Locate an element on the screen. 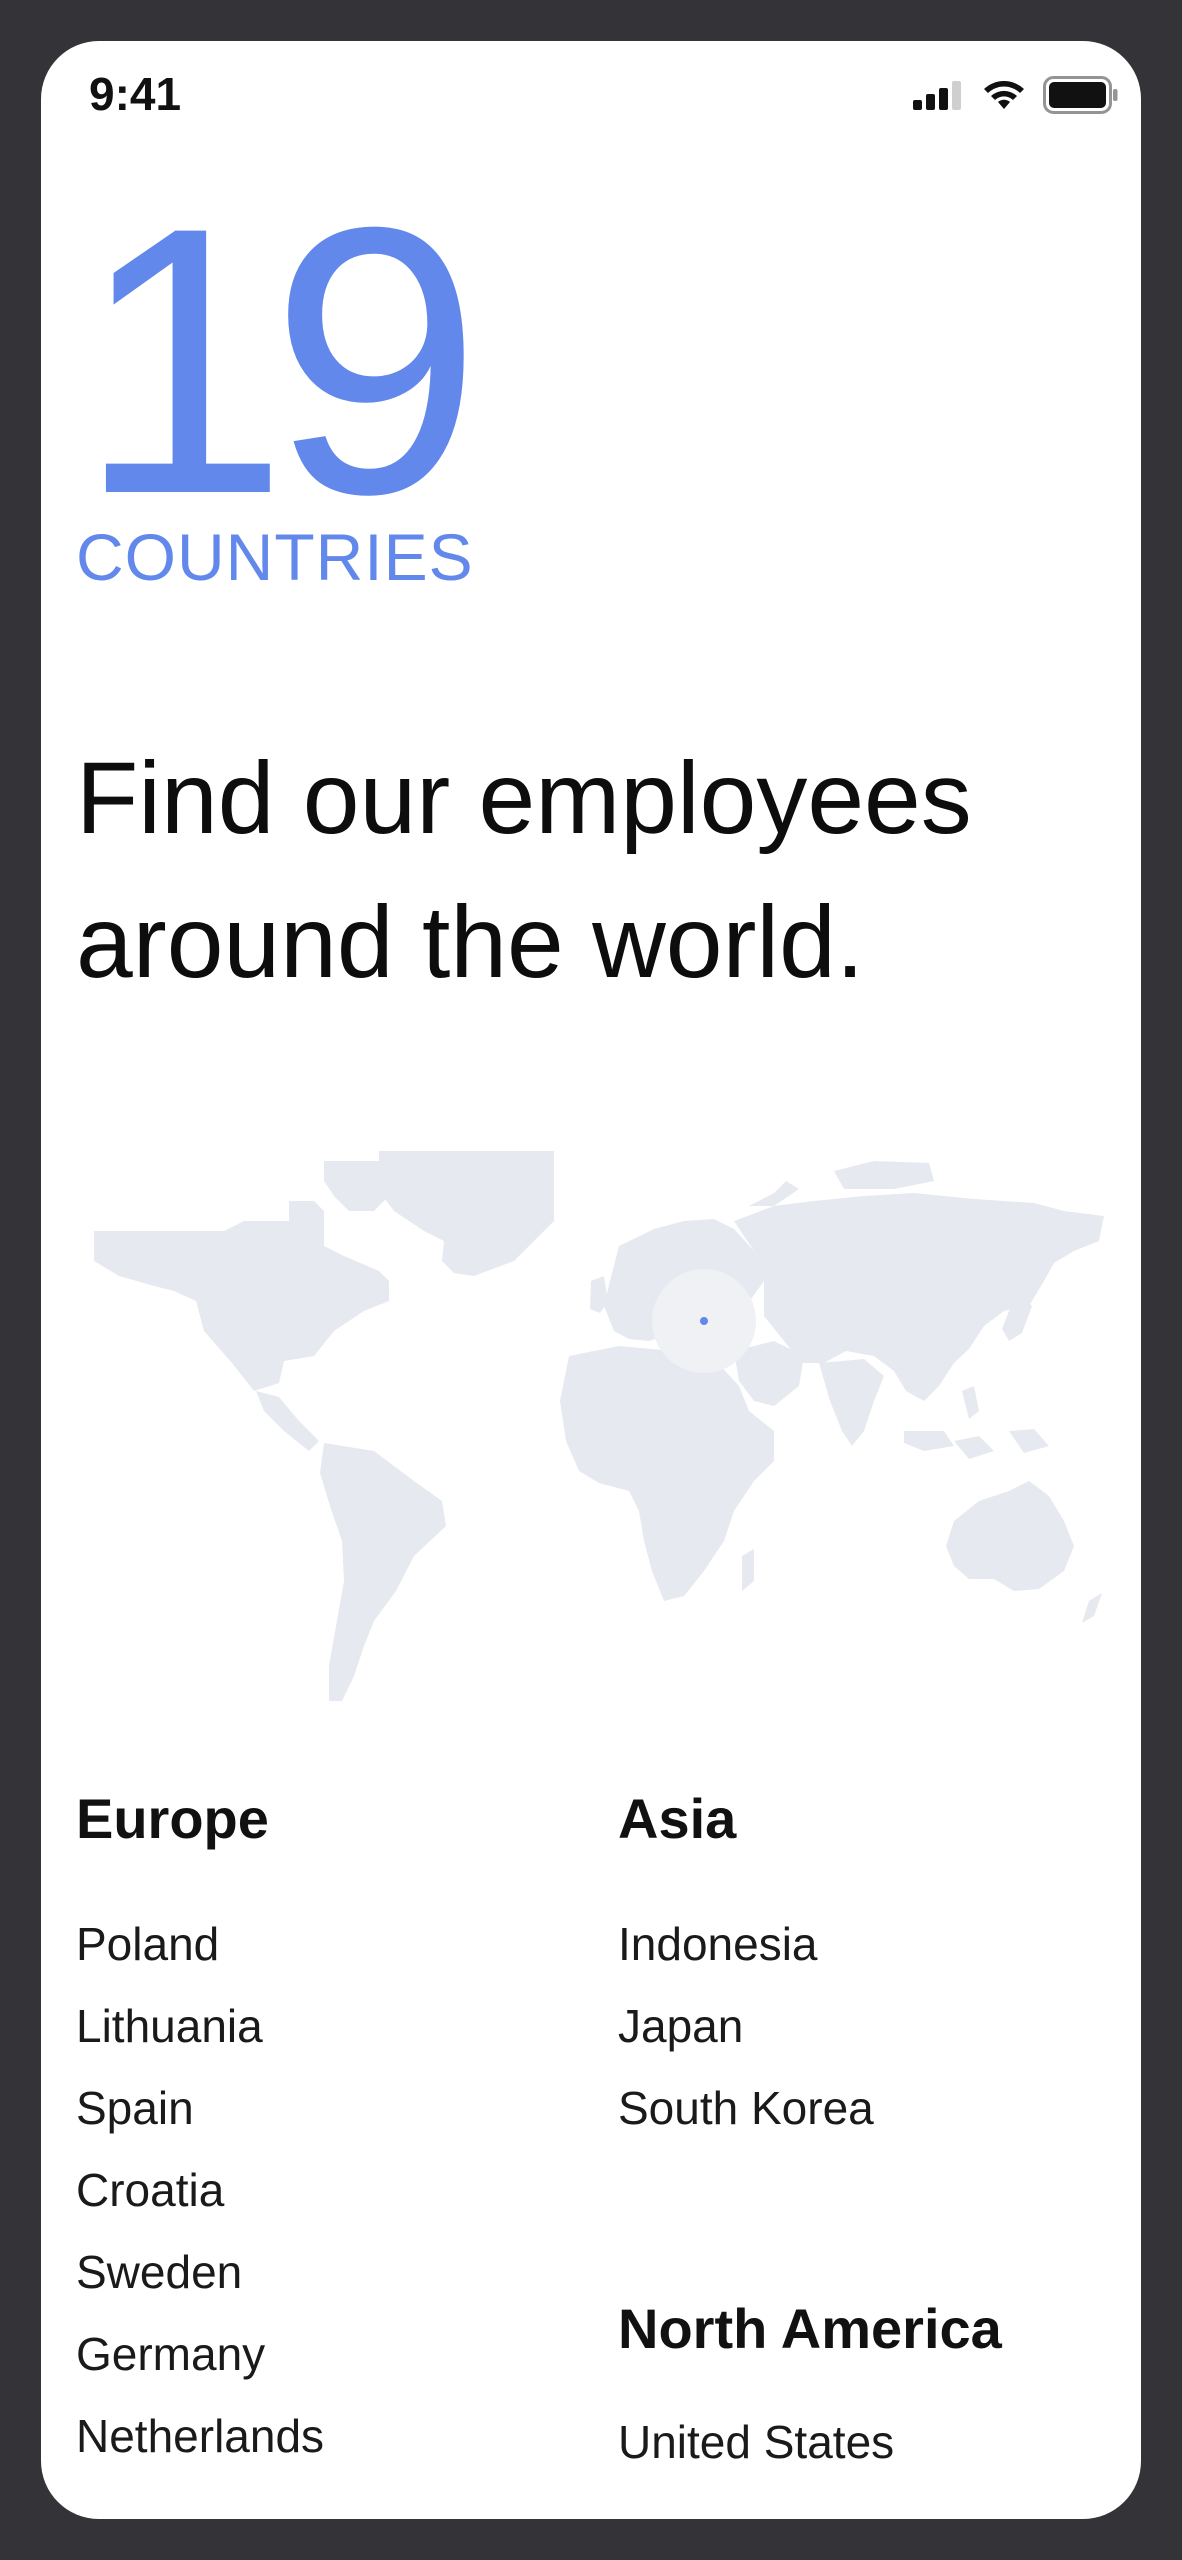  list-item: Lithuania is located at coordinates (169, 2026).